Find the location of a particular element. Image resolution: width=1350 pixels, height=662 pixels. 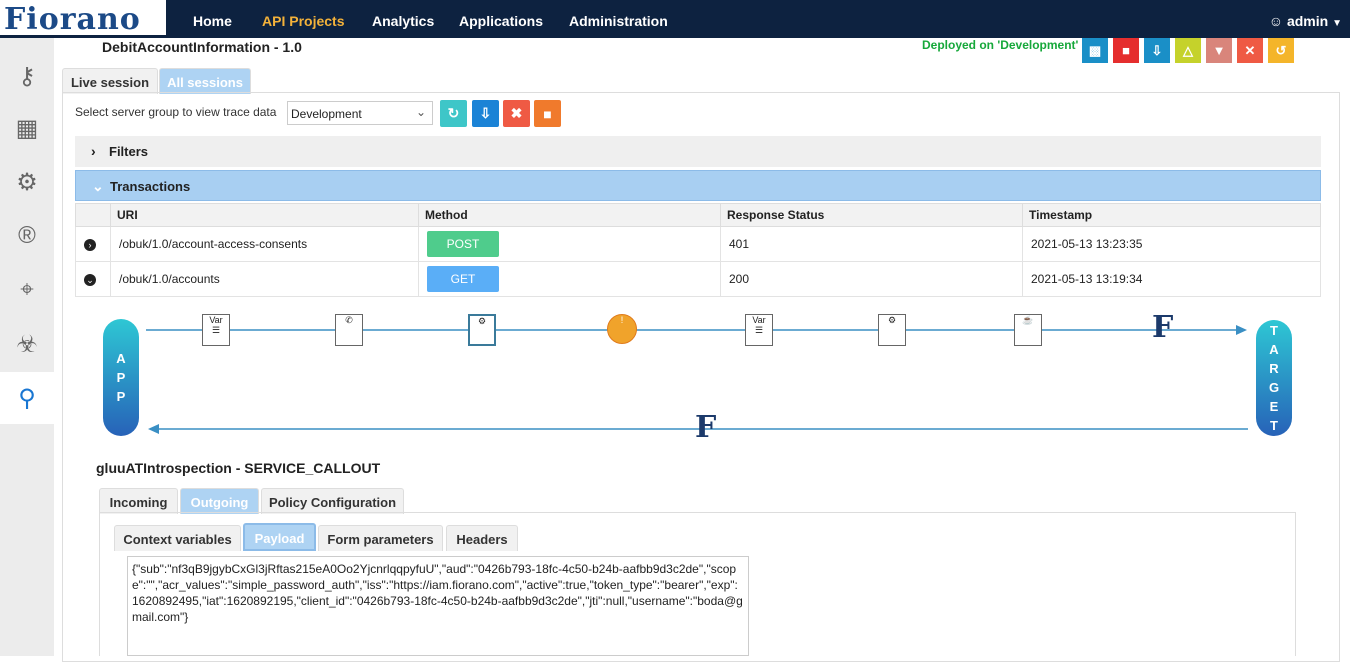

user-circle-icon: ☺ is located at coordinates (1276, 21).